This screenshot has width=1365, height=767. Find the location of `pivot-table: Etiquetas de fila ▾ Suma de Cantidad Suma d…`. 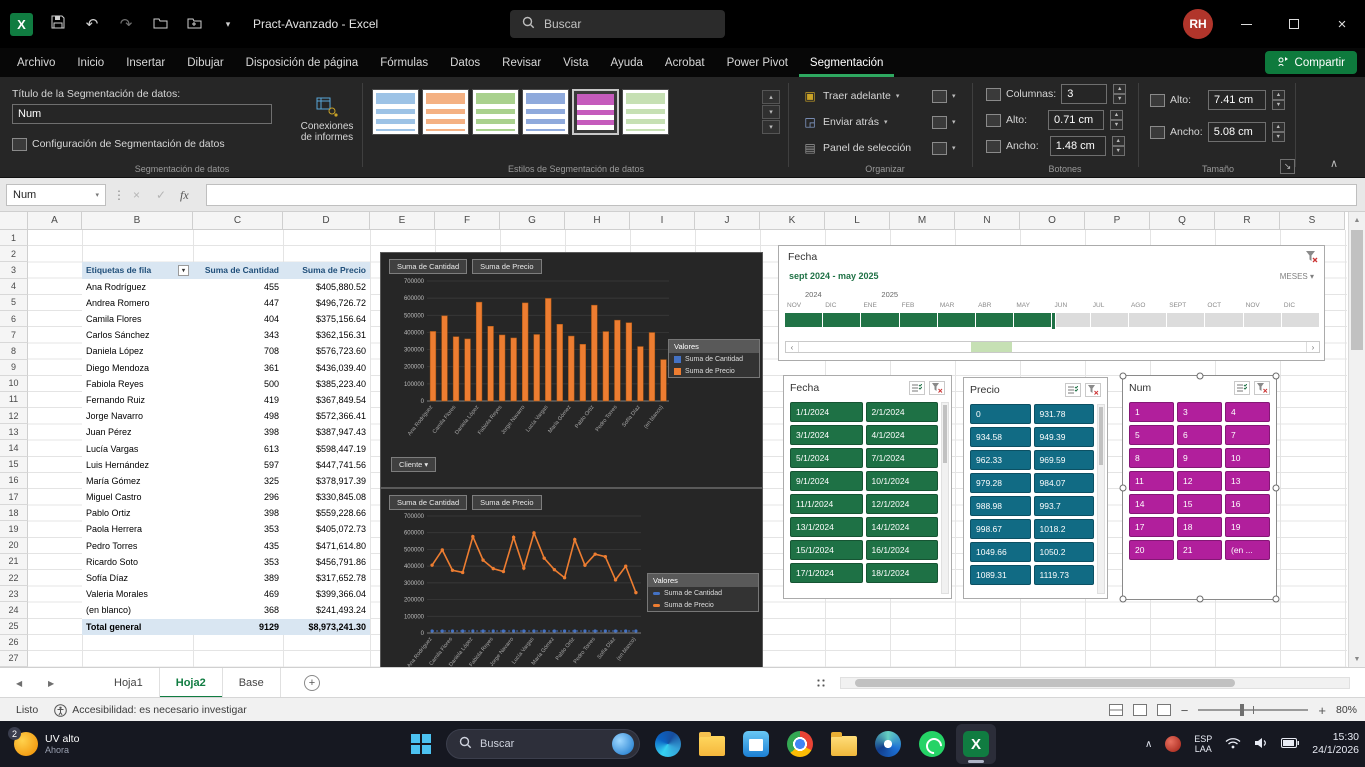

pivot-table: Etiquetas de fila ▾ Suma de Cantidad Suma d… is located at coordinates (226, 448).